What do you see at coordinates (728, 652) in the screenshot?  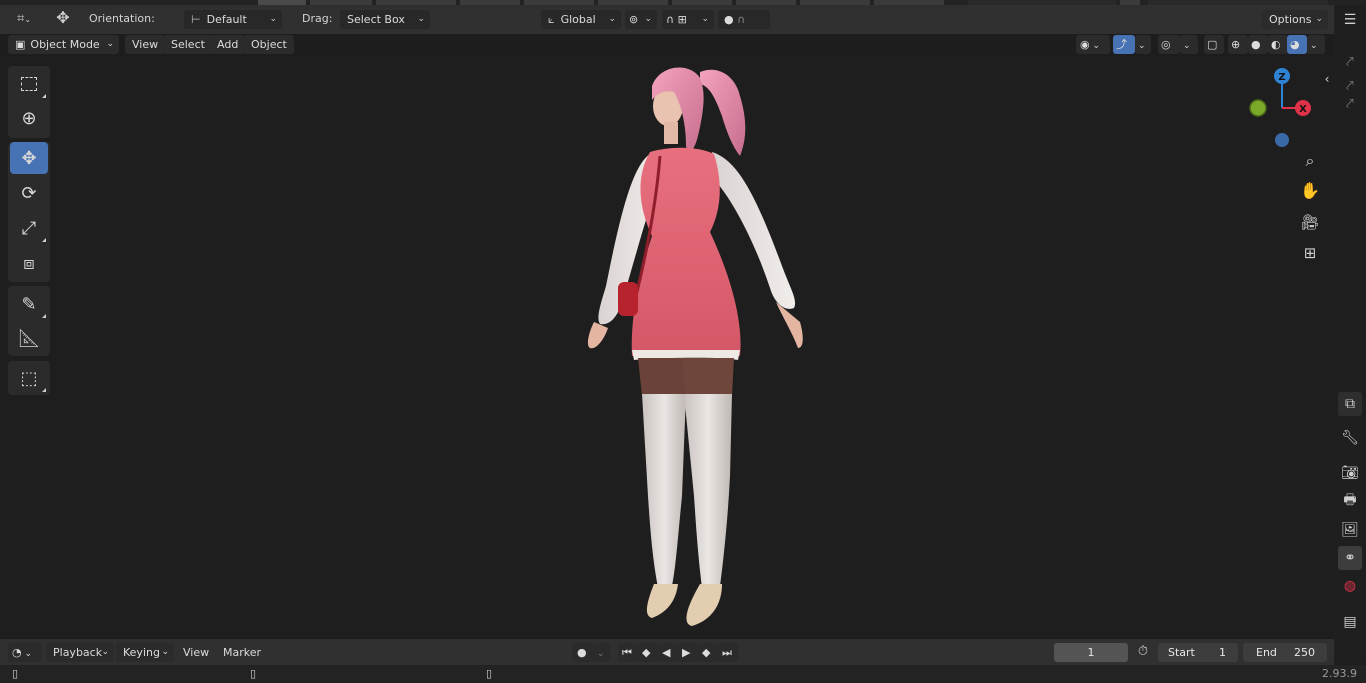 I see `jump-end-button: ⏭` at bounding box center [728, 652].